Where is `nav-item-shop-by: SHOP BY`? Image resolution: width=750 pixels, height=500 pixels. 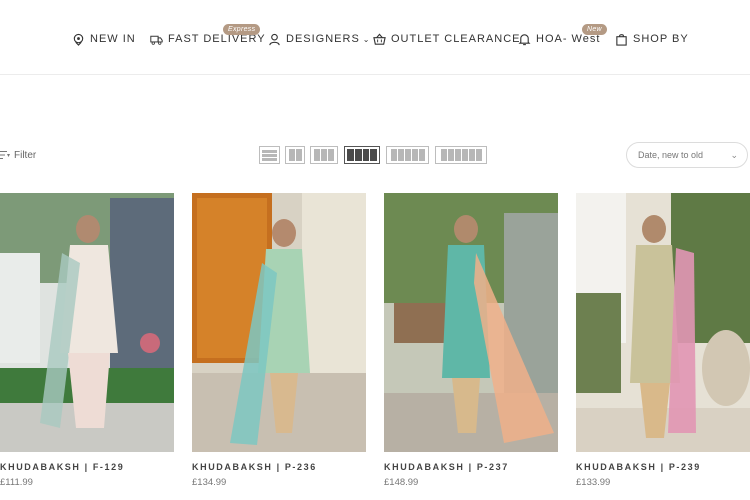 nav-item-shop-by: SHOP BY is located at coordinates (652, 39).